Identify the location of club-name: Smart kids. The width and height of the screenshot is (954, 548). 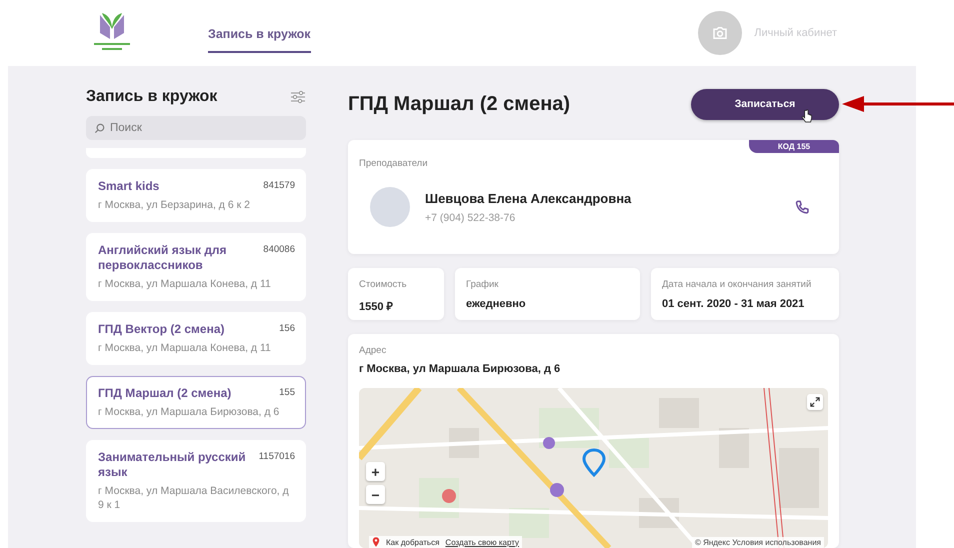
(129, 186).